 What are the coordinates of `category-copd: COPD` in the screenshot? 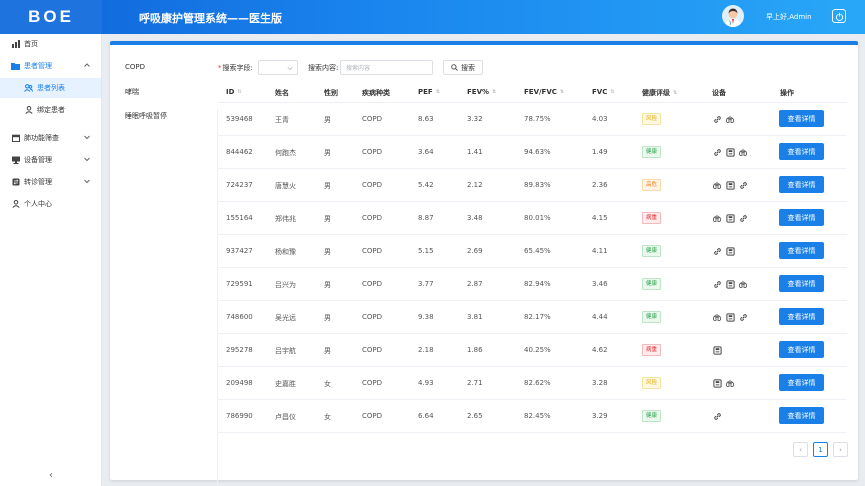 It's located at (135, 67).